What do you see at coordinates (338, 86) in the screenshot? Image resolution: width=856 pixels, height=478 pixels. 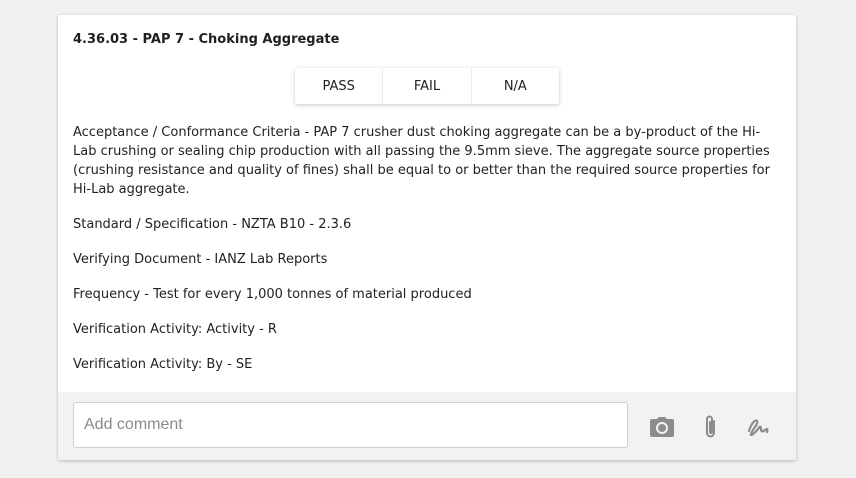 I see `pass-button: PASS` at bounding box center [338, 86].